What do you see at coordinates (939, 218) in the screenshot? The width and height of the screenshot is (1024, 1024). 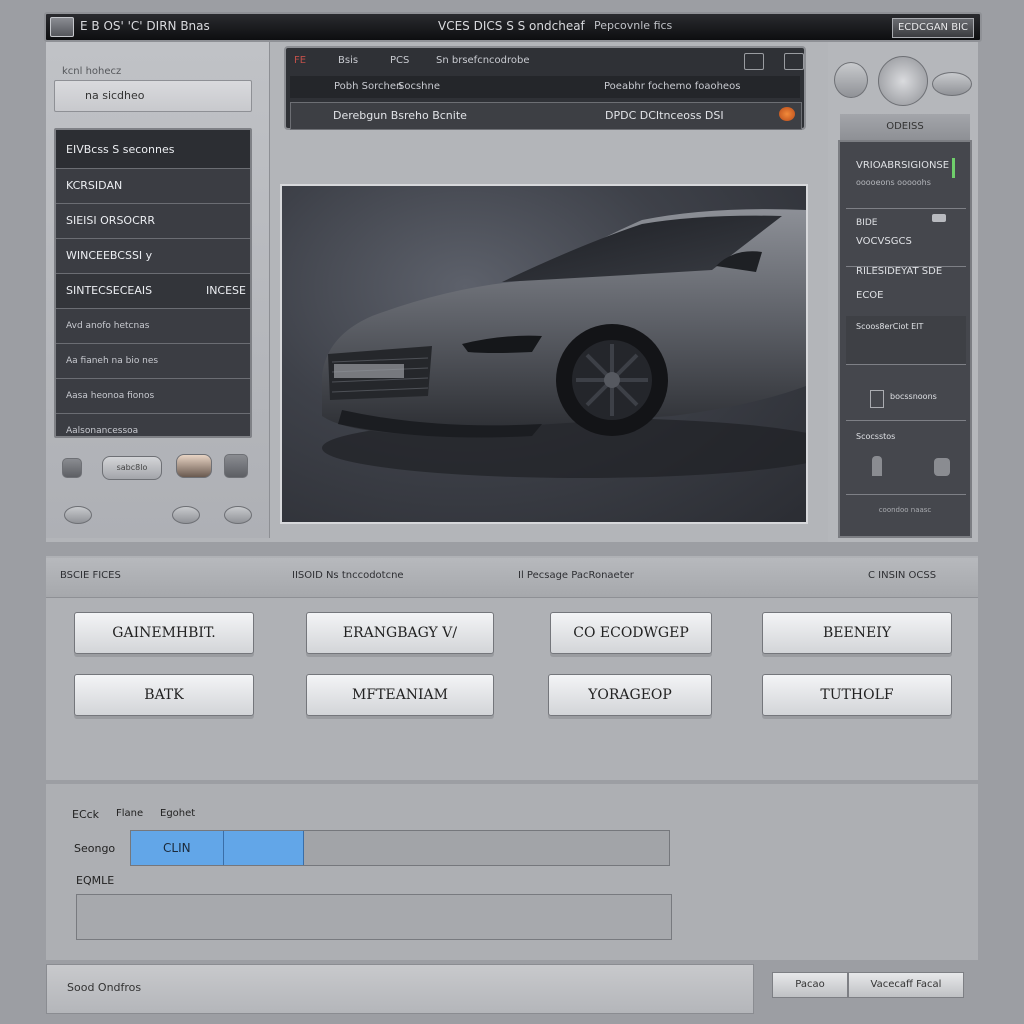 I see `toggle-icon` at bounding box center [939, 218].